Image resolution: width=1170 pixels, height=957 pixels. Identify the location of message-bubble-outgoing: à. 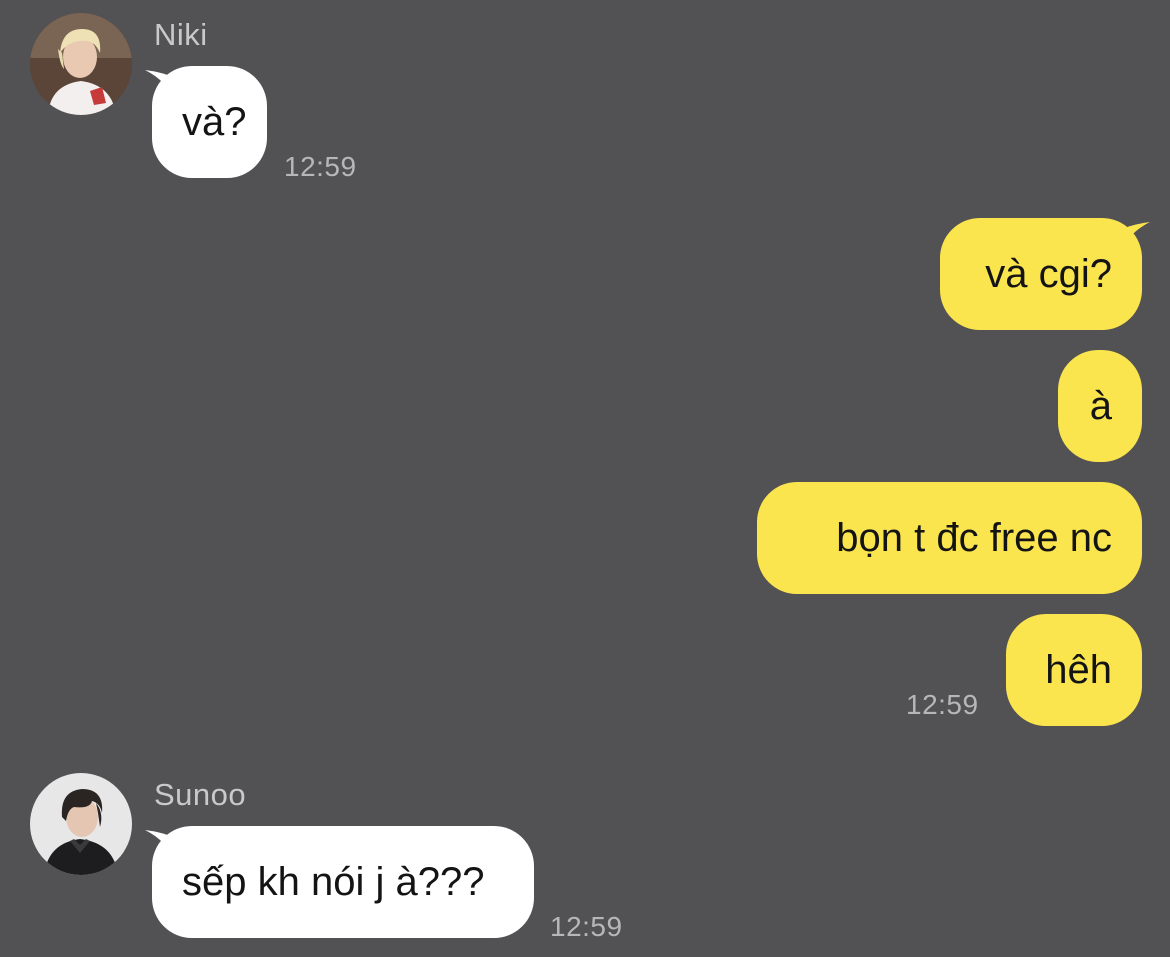
(1100, 406).